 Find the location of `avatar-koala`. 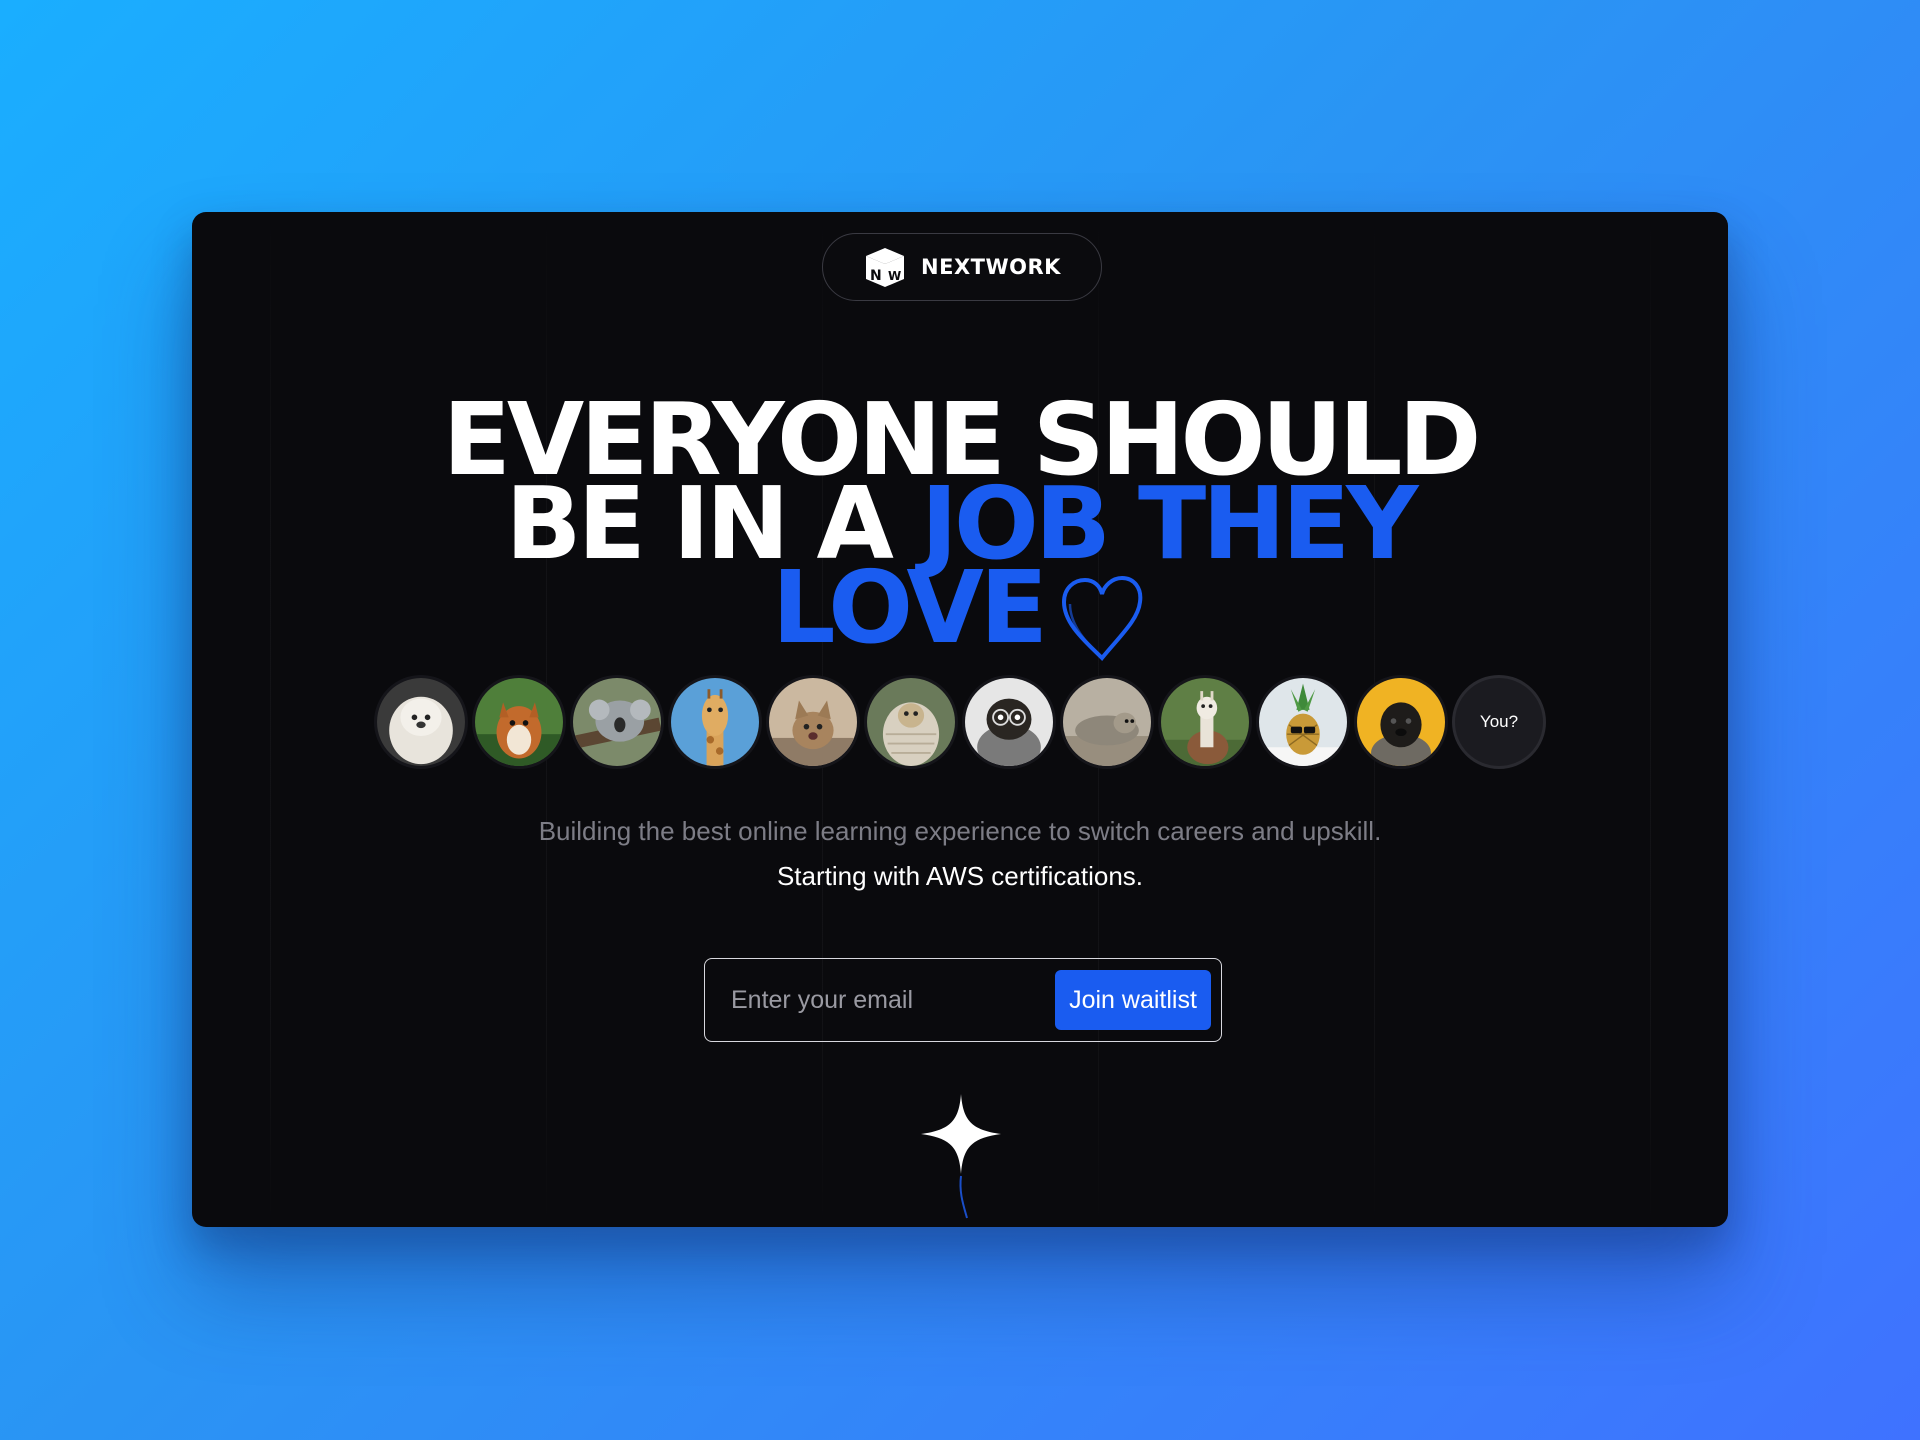

avatar-koala is located at coordinates (617, 722).